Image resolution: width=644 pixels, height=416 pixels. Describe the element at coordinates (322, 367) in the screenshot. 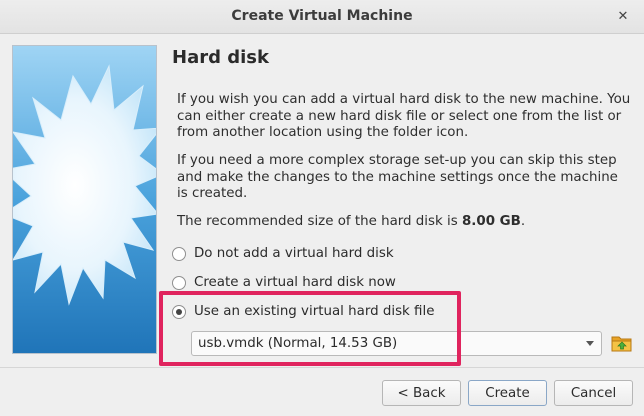

I see `divider` at that location.